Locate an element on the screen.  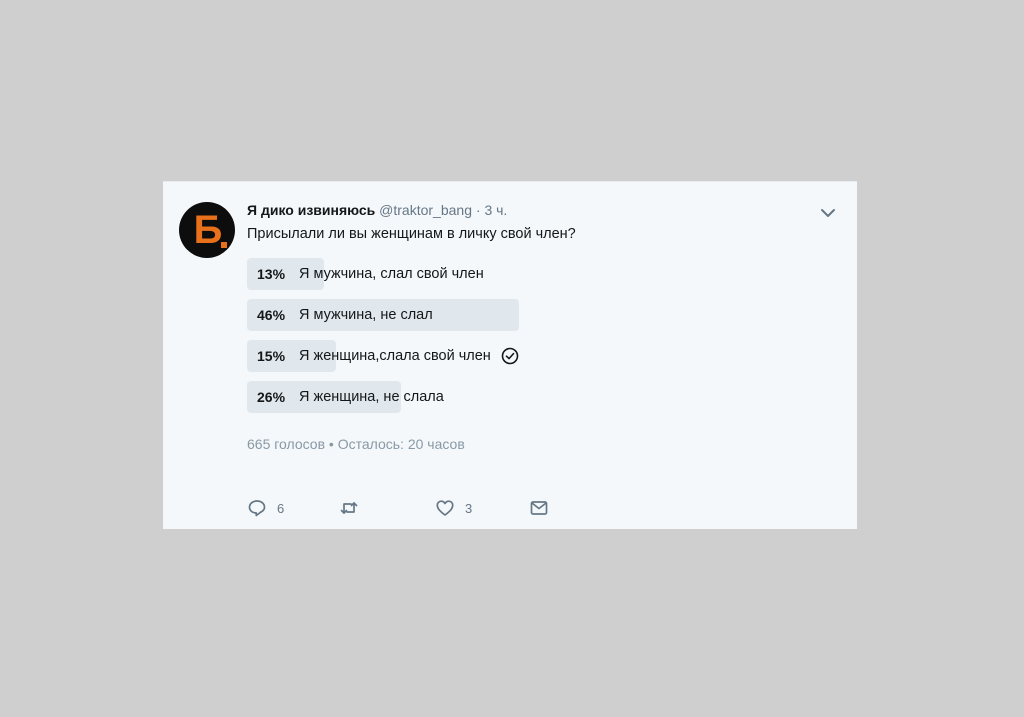
retweet-button is located at coordinates (354, 508).